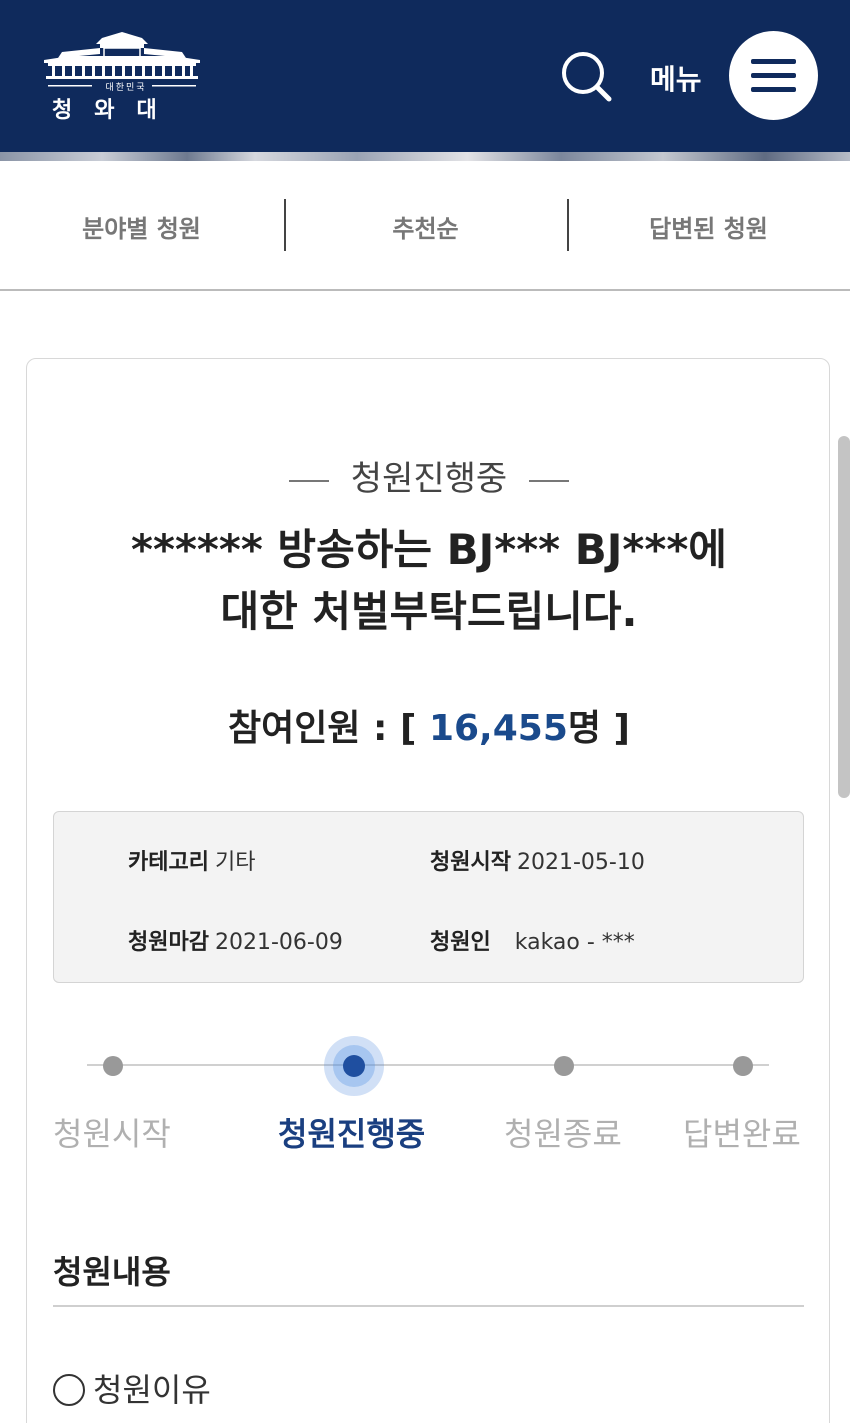  Describe the element at coordinates (563, 1134) in the screenshot. I see `step-label-closed: 청원종료` at that location.